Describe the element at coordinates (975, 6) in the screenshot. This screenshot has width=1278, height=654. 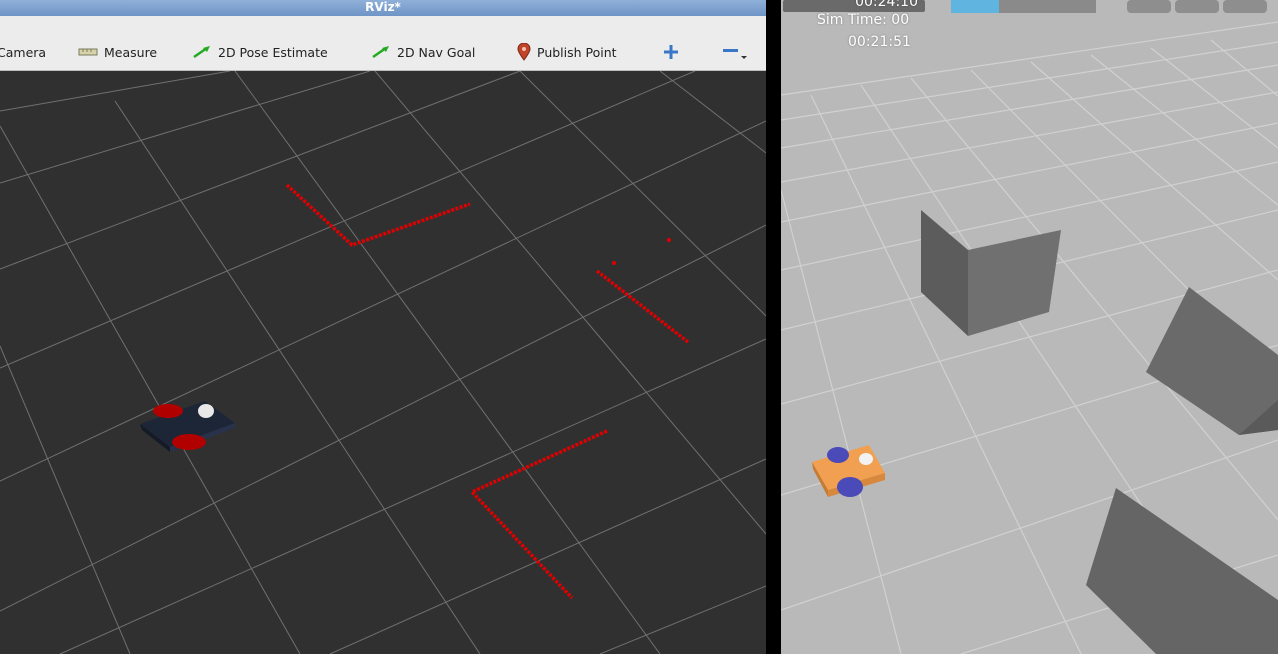
I see `toolbar-tab-active` at that location.